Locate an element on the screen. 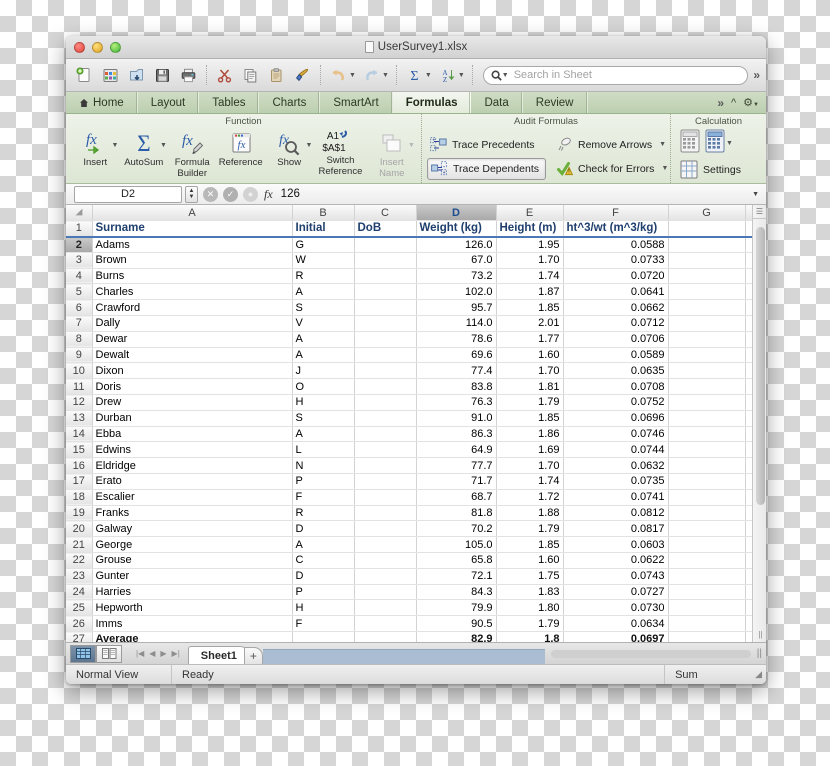 The image size is (830, 766). insert-name-button: Insert Name ▼ is located at coordinates (392, 155).